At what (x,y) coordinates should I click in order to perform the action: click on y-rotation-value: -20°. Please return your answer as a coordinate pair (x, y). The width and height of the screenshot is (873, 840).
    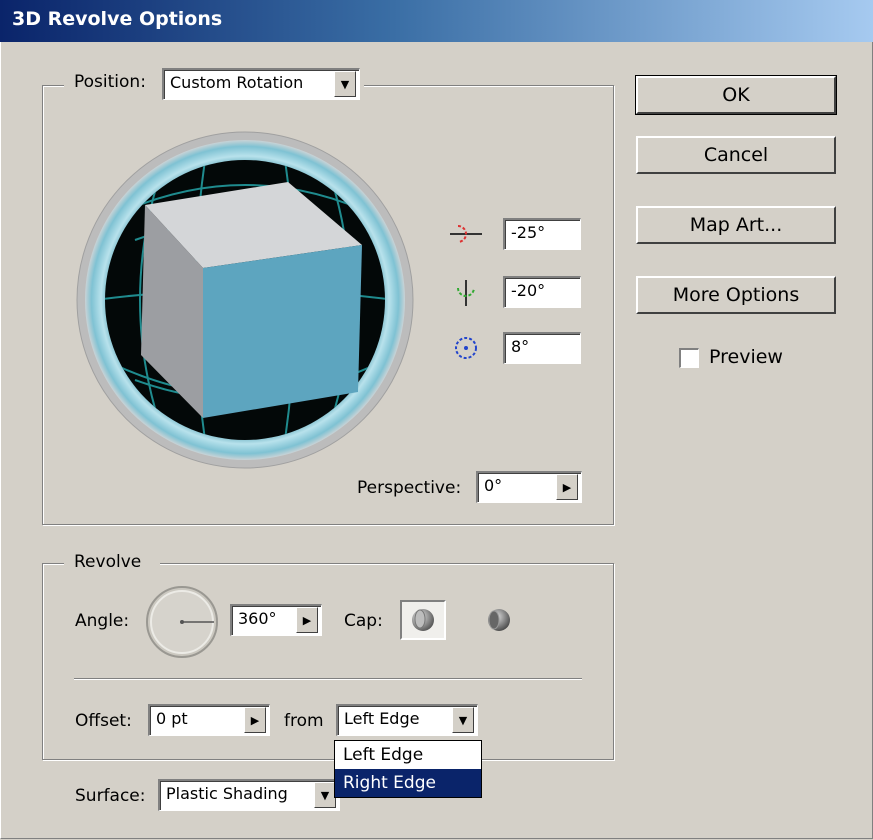
    Looking at the image, I should click on (528, 290).